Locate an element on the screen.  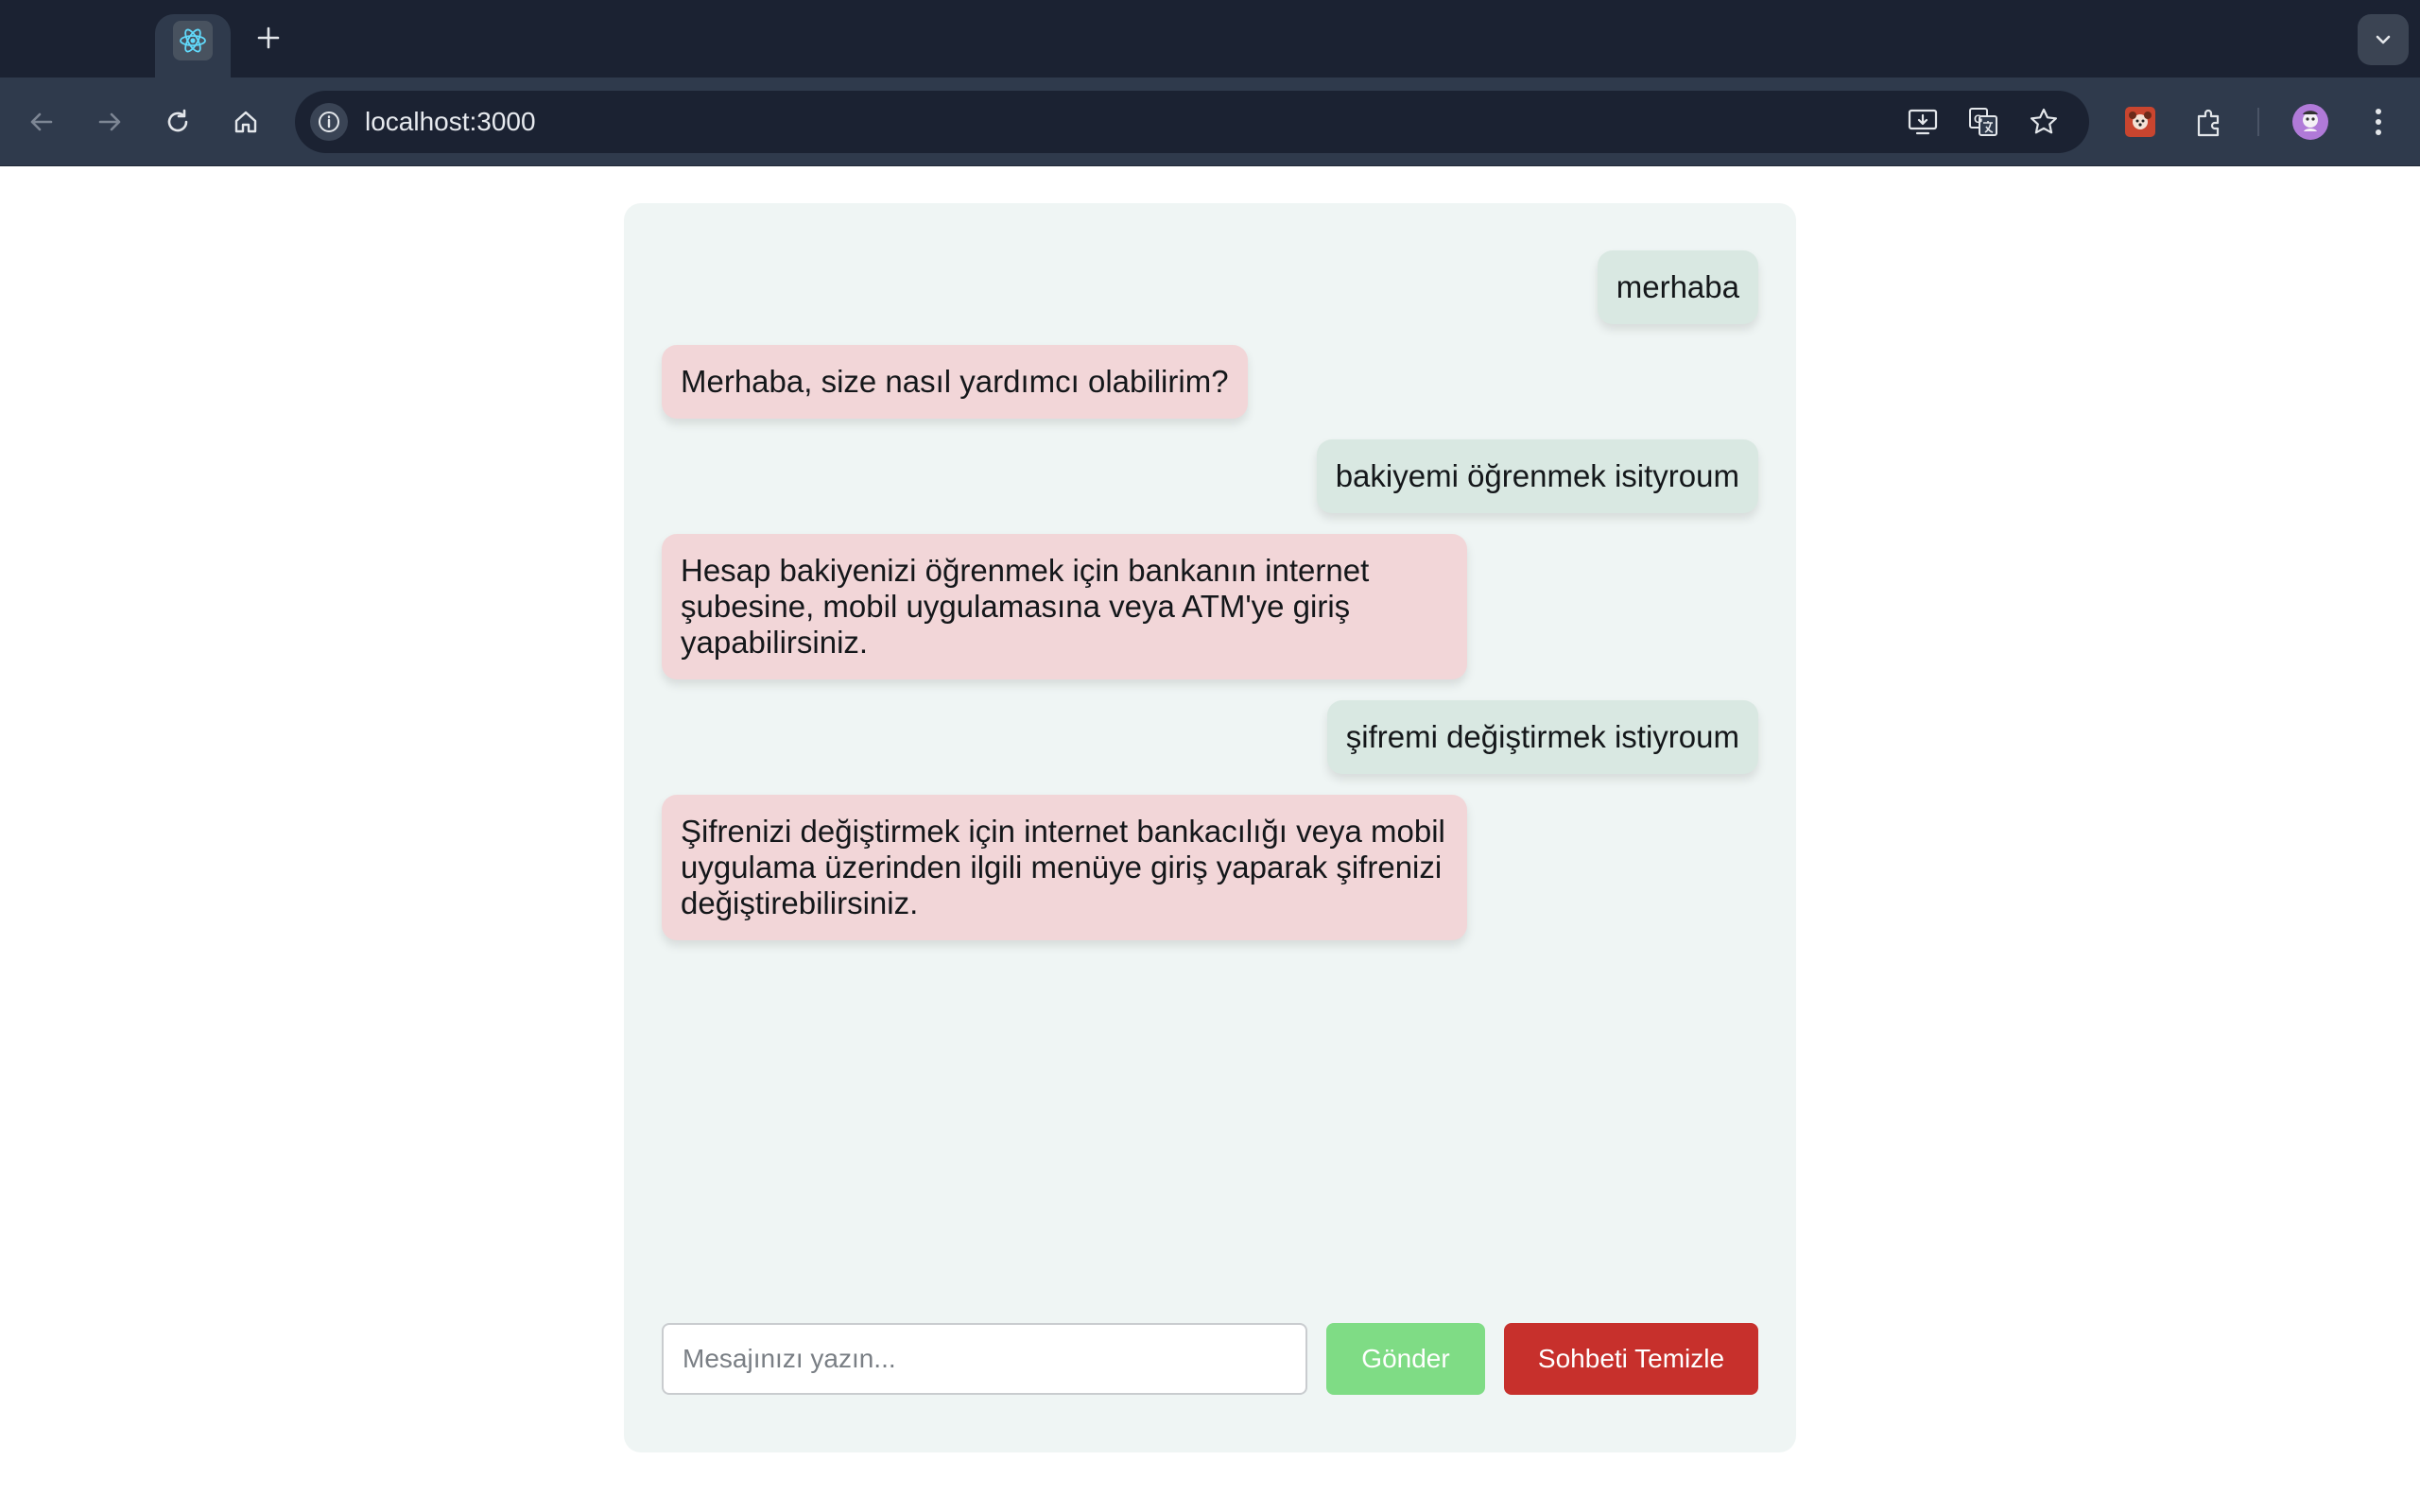
user-message: bakiyemi öğrenmek isityroum is located at coordinates (1537, 476).